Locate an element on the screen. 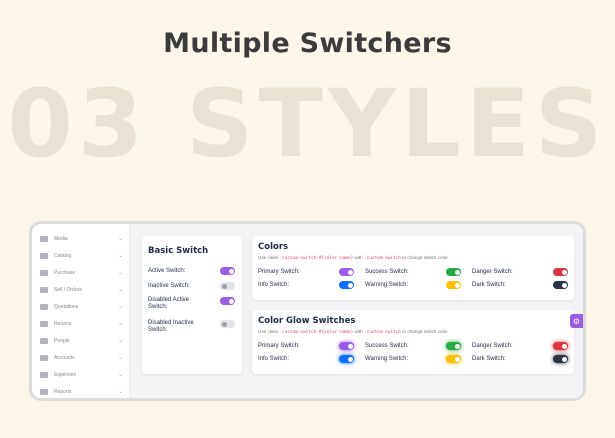  purchase-icon is located at coordinates (44, 272).